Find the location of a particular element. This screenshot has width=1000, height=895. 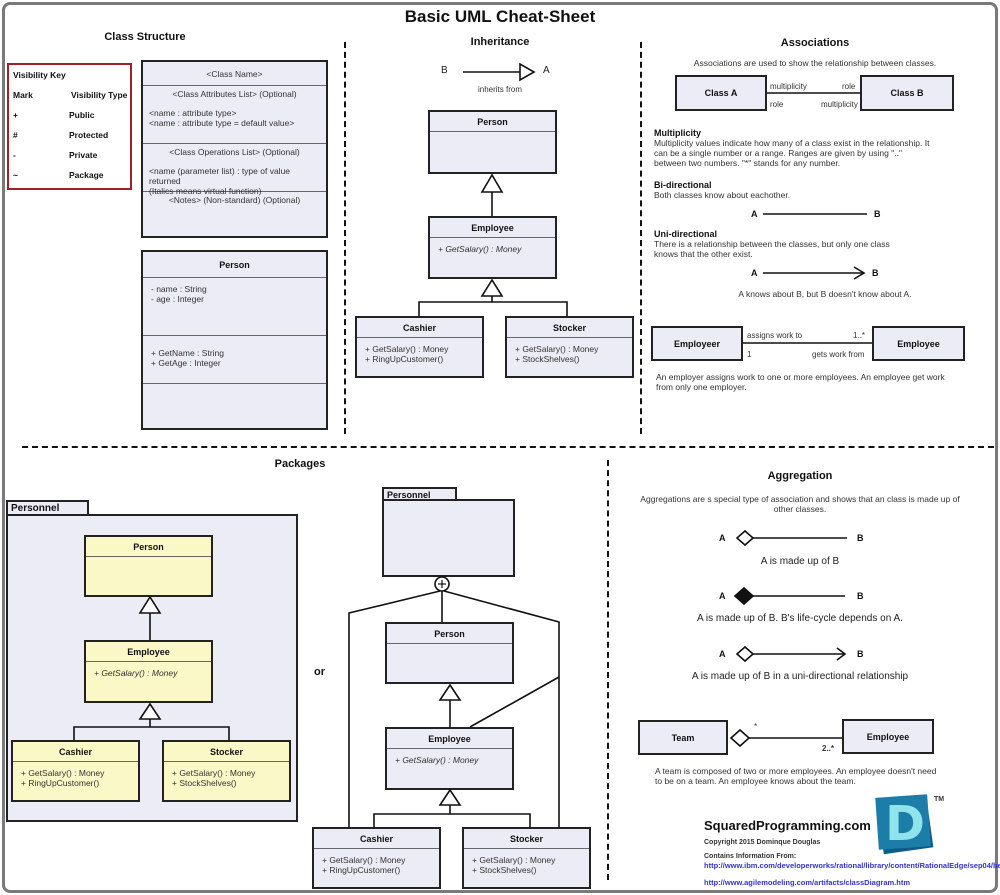

type-protected: Protected is located at coordinates (89, 135).